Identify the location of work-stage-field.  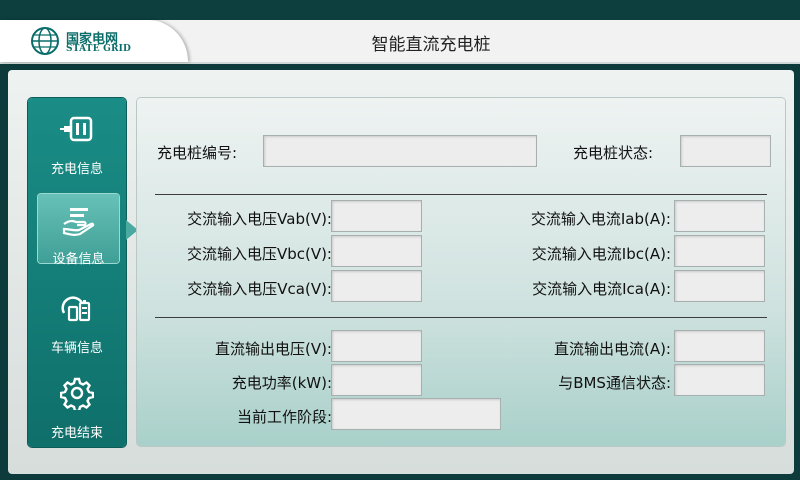
(416, 414).